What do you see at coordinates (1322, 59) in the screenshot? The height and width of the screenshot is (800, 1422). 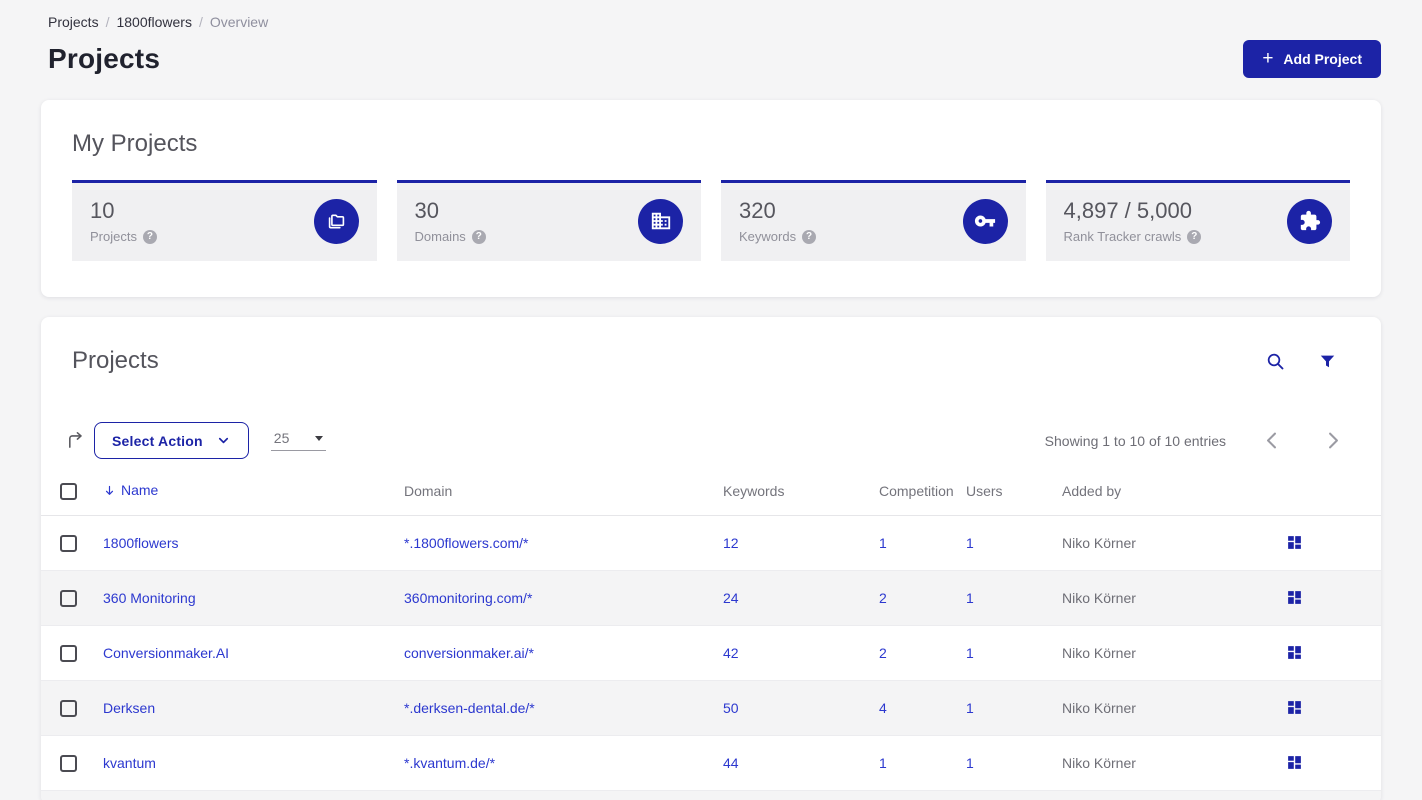 I see `add-project-label: Add Project` at bounding box center [1322, 59].